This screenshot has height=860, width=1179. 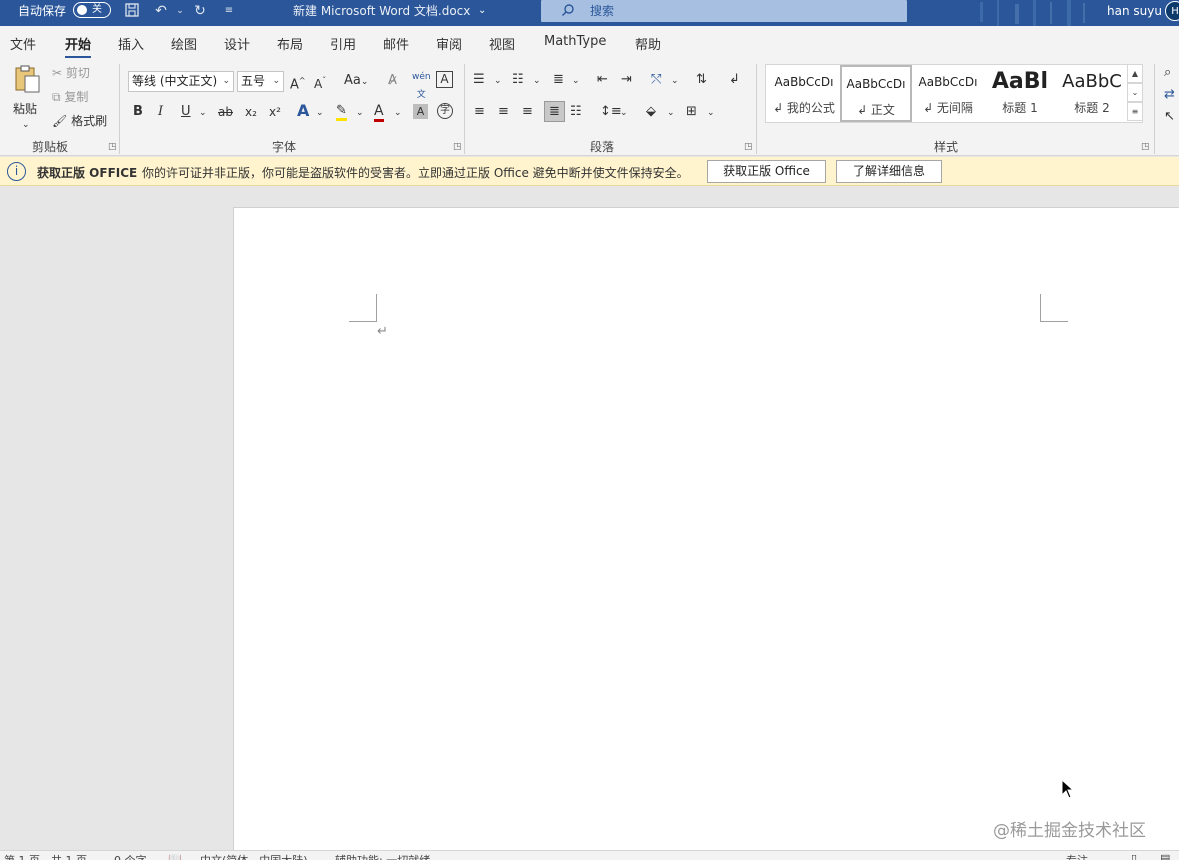 What do you see at coordinates (576, 81) in the screenshot?
I see `multilevel-dropdown-icon: ⌄` at bounding box center [576, 81].